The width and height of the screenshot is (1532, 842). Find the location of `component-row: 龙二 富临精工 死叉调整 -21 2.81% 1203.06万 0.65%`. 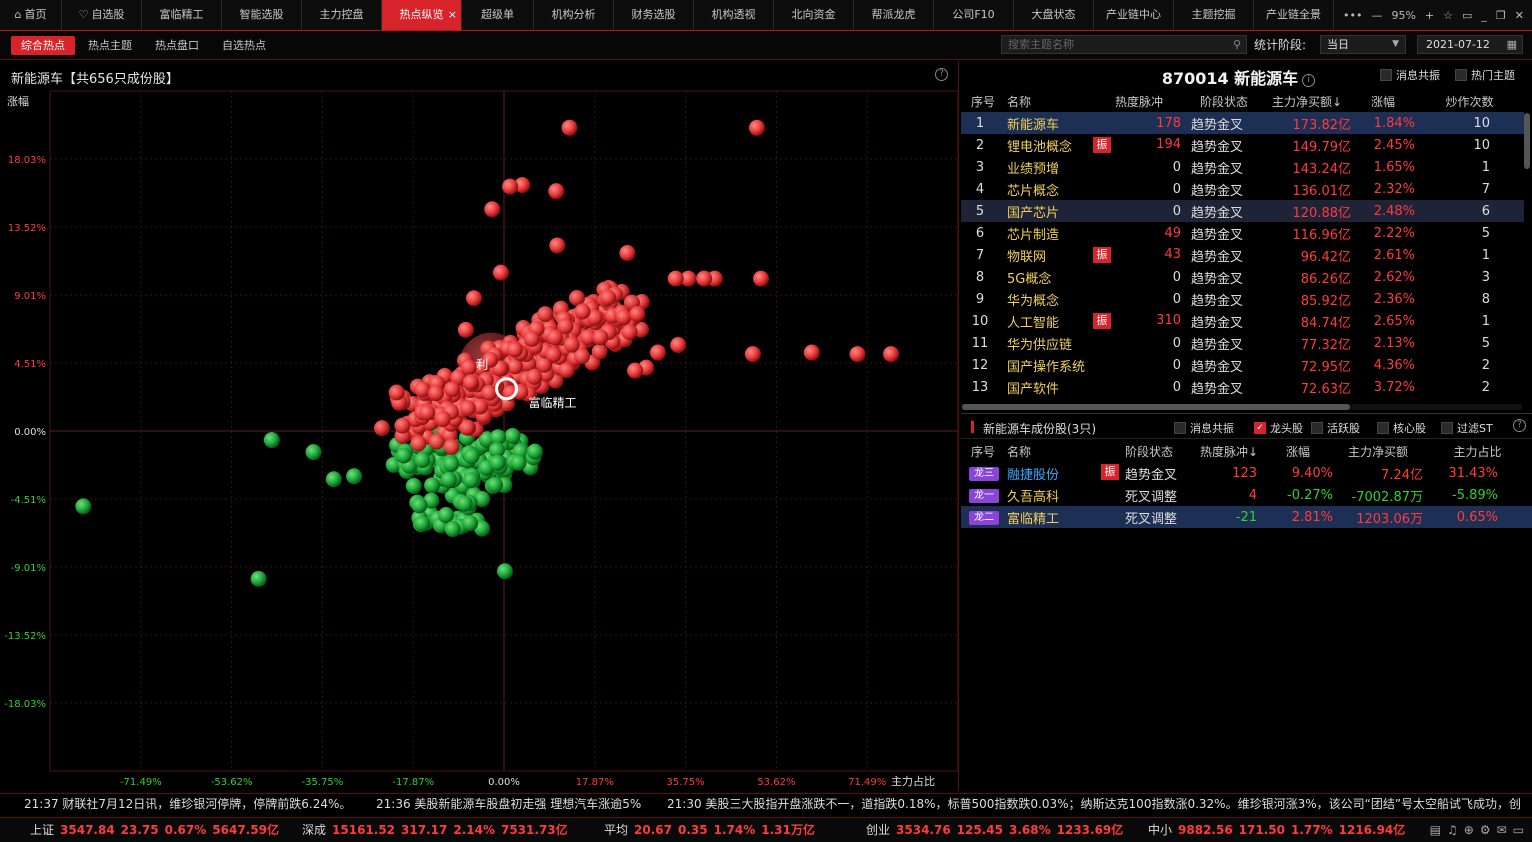

component-row: 龙二 富临精工 死叉调整 -21 2.81% 1203.06万 0.65% is located at coordinates (1246, 517).